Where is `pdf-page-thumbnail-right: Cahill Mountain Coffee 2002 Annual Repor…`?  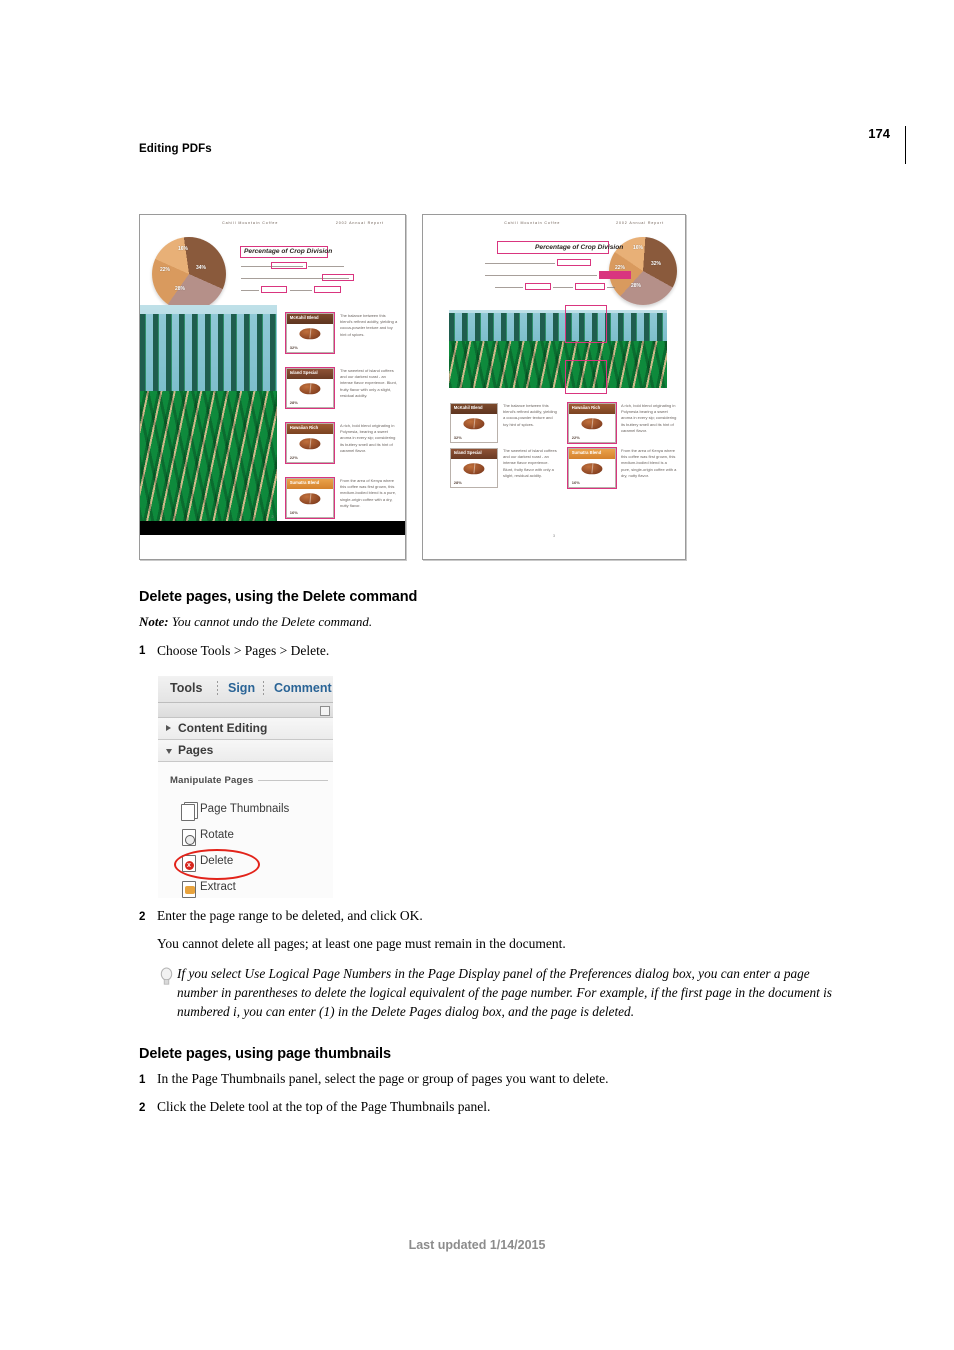 pdf-page-thumbnail-right: Cahill Mountain Coffee 2002 Annual Repor… is located at coordinates (554, 387).